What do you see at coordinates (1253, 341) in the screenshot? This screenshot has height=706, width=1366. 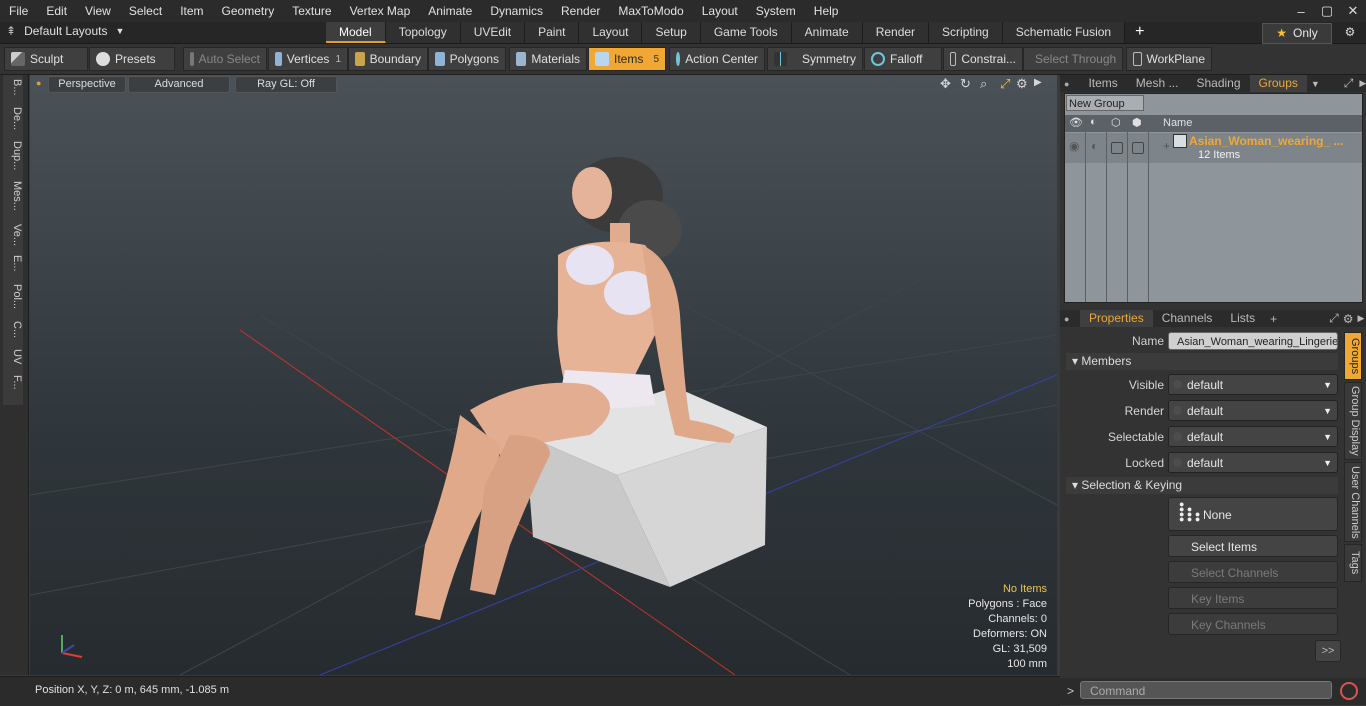 I see `name-field: Asian_Woman_wearing_Lingerie_` at bounding box center [1253, 341].